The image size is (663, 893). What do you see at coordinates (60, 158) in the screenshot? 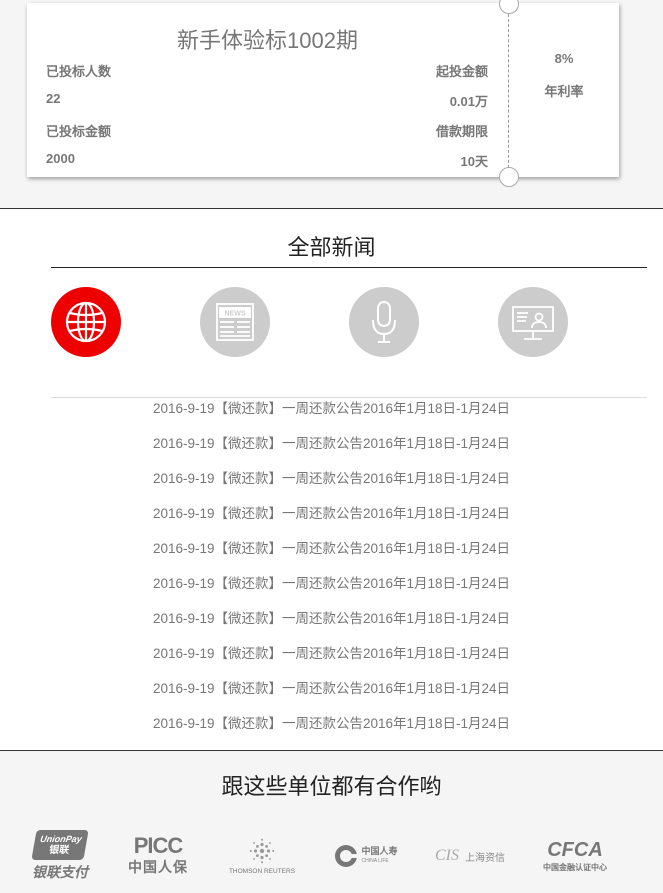
I see `invested-amount-value: 2000` at bounding box center [60, 158].